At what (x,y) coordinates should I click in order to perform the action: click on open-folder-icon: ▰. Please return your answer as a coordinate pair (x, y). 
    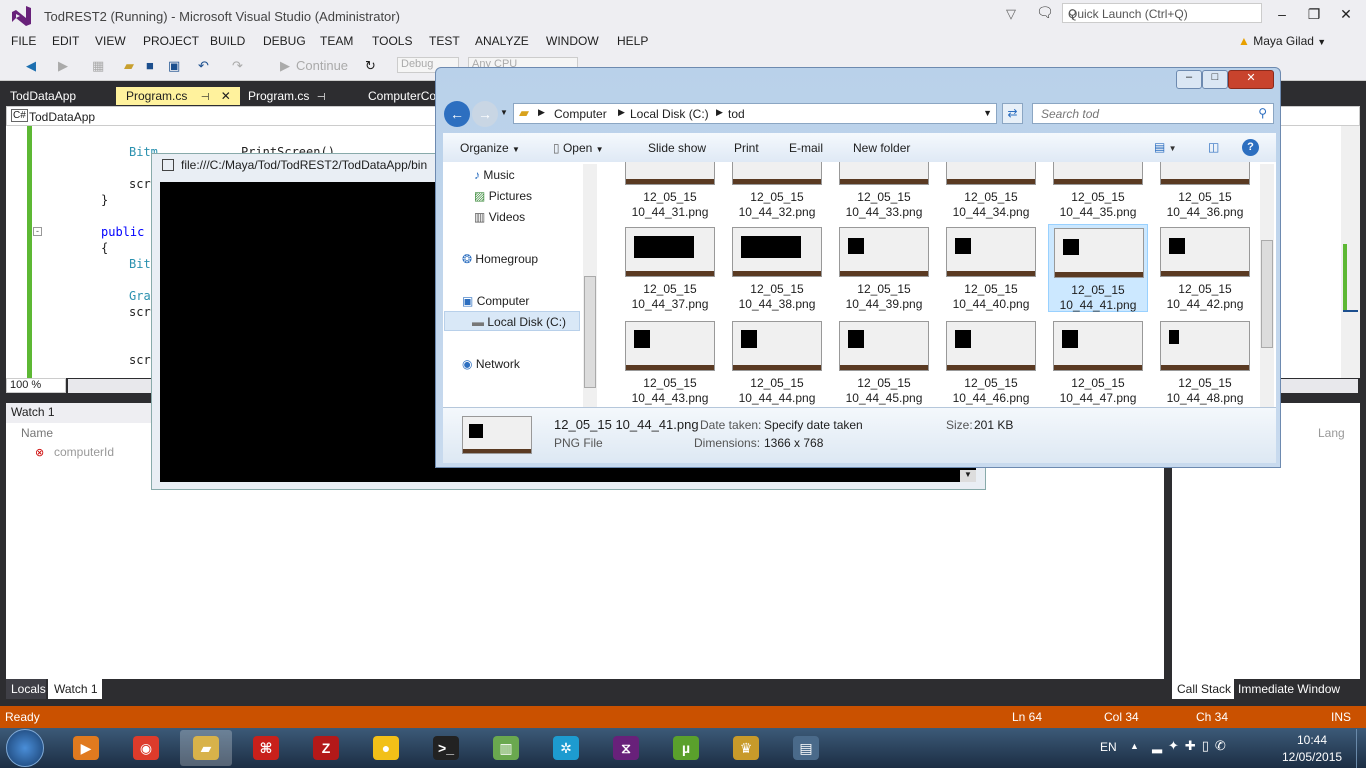
    Looking at the image, I should click on (129, 66).